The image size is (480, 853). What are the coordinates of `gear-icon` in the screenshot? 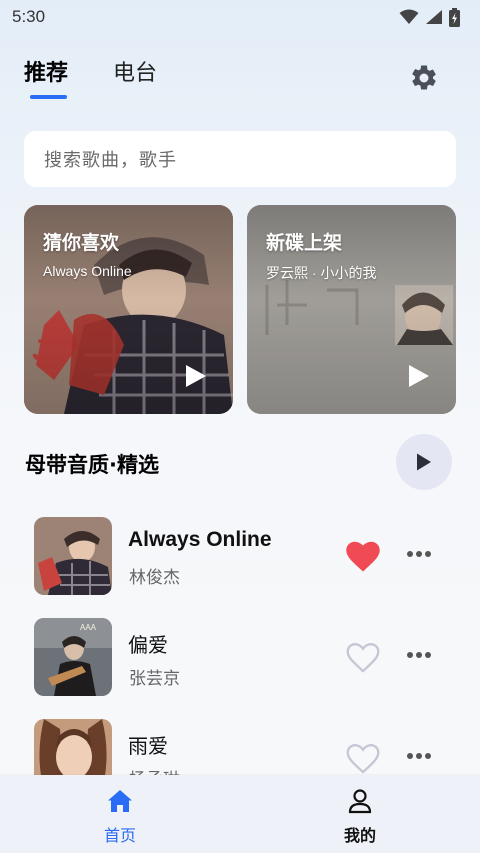 It's located at (424, 77).